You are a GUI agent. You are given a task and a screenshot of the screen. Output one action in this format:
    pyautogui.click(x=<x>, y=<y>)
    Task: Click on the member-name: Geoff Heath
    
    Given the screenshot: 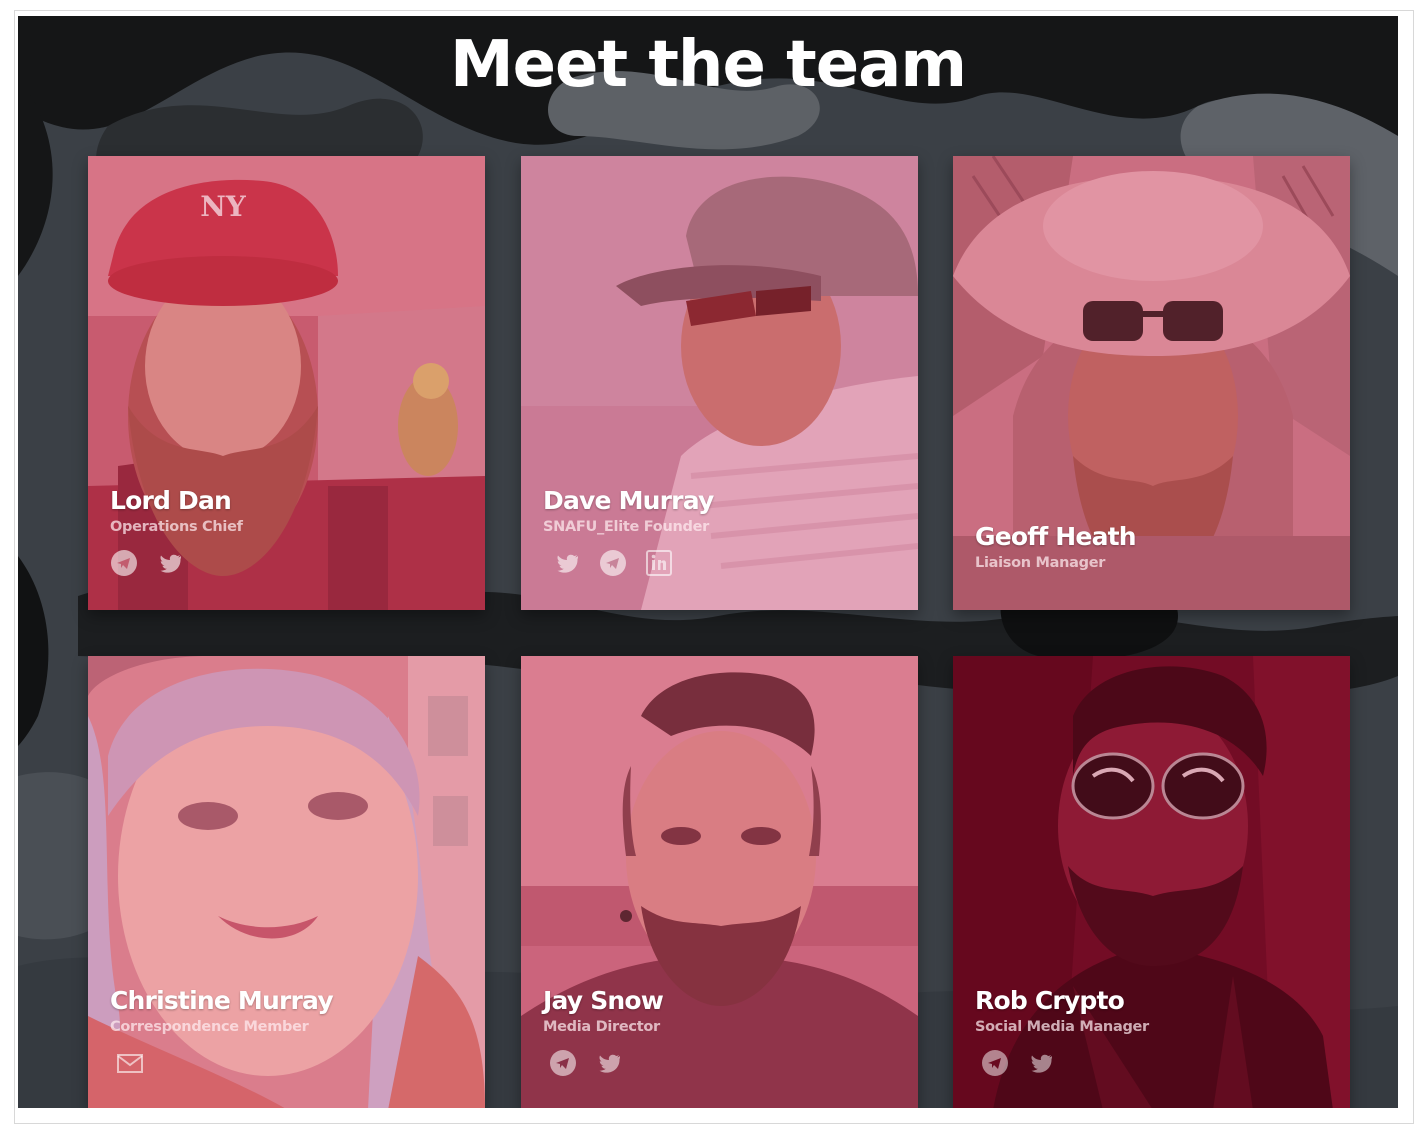 What is the action you would take?
    pyautogui.click(x=1056, y=536)
    